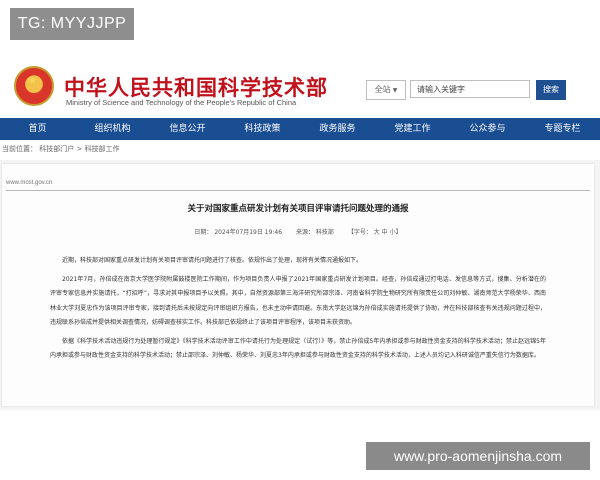 The image size is (600, 480). Describe the element at coordinates (562, 129) in the screenshot. I see `nav-item-topics: 专题专栏` at that location.